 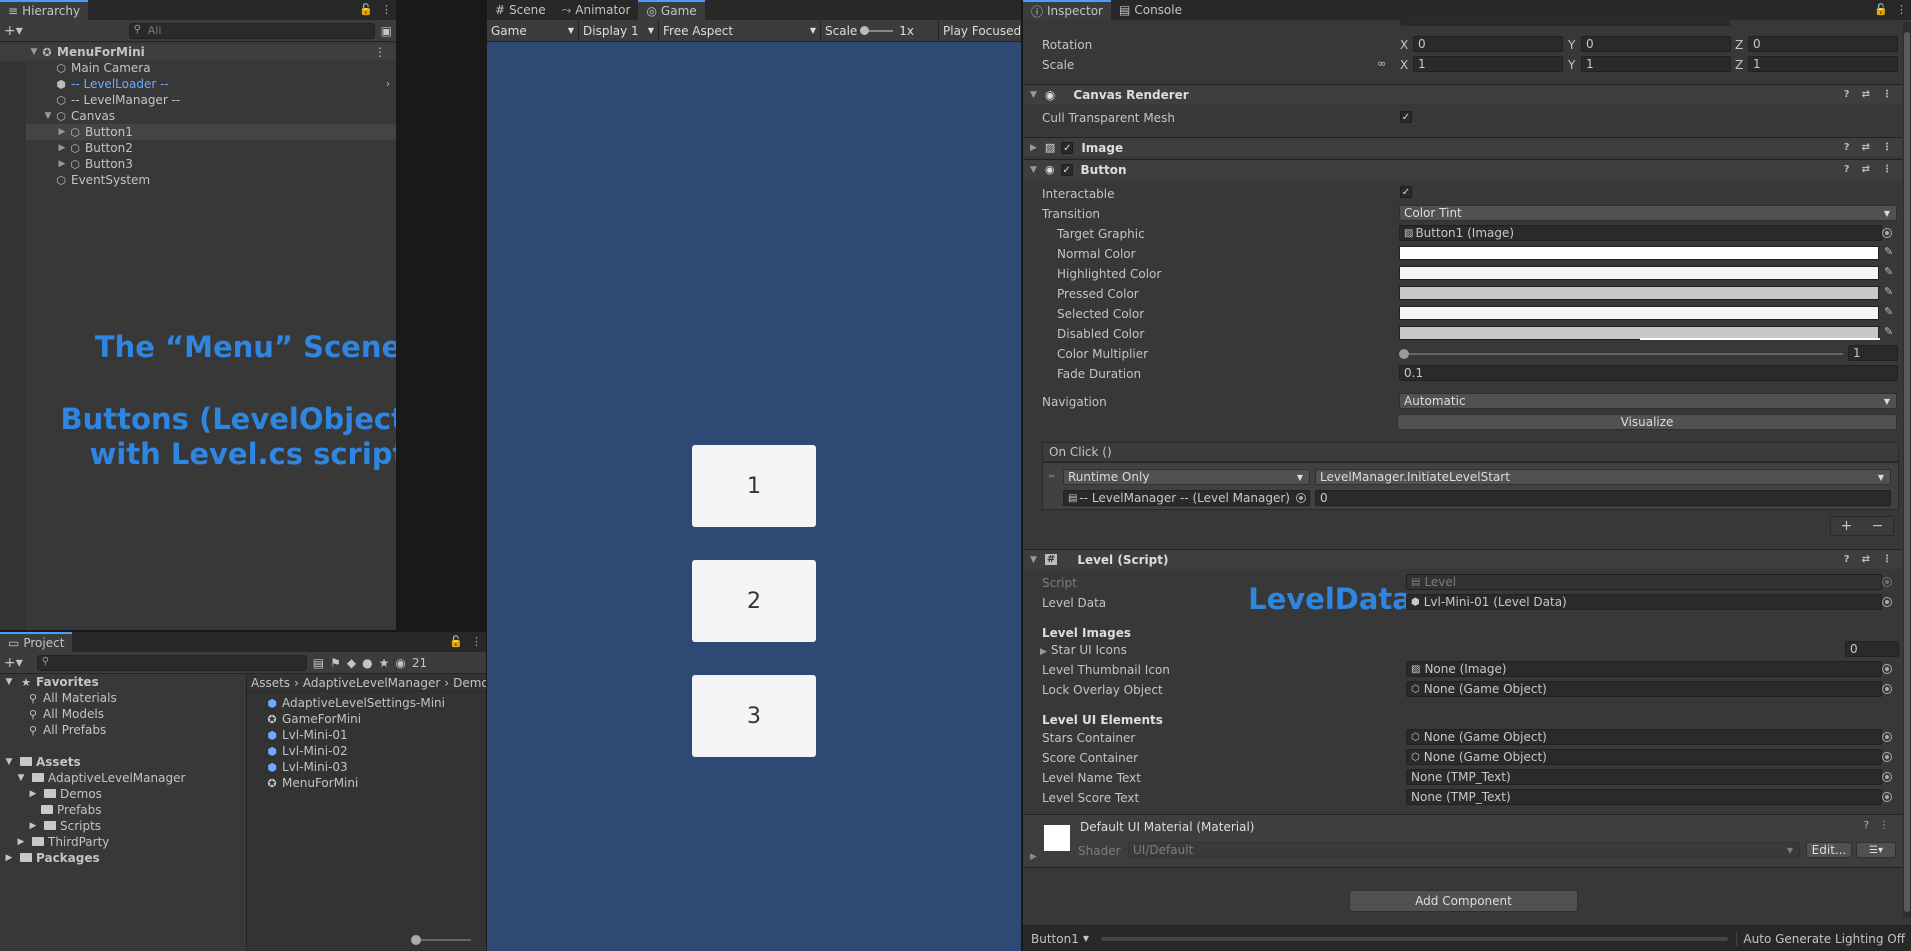 What do you see at coordinates (1067, 147) in the screenshot?
I see `image-enabled-checkbox: ✓` at bounding box center [1067, 147].